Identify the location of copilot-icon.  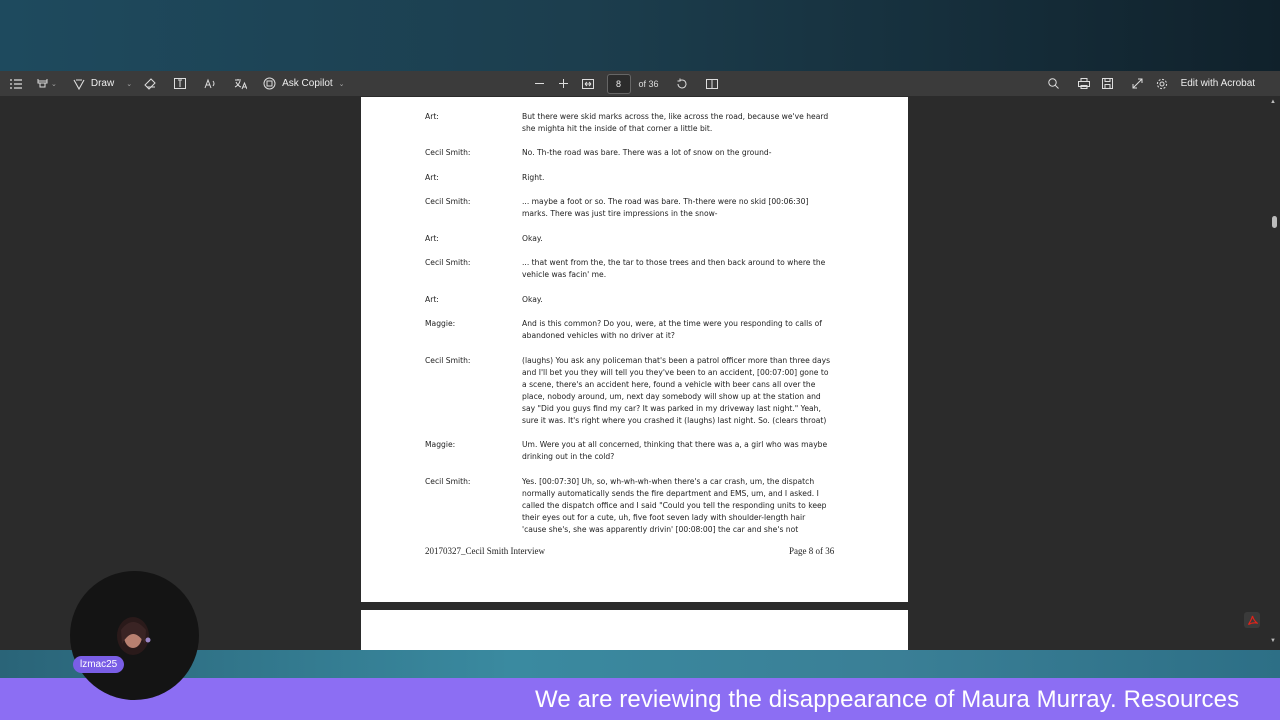
(269, 83).